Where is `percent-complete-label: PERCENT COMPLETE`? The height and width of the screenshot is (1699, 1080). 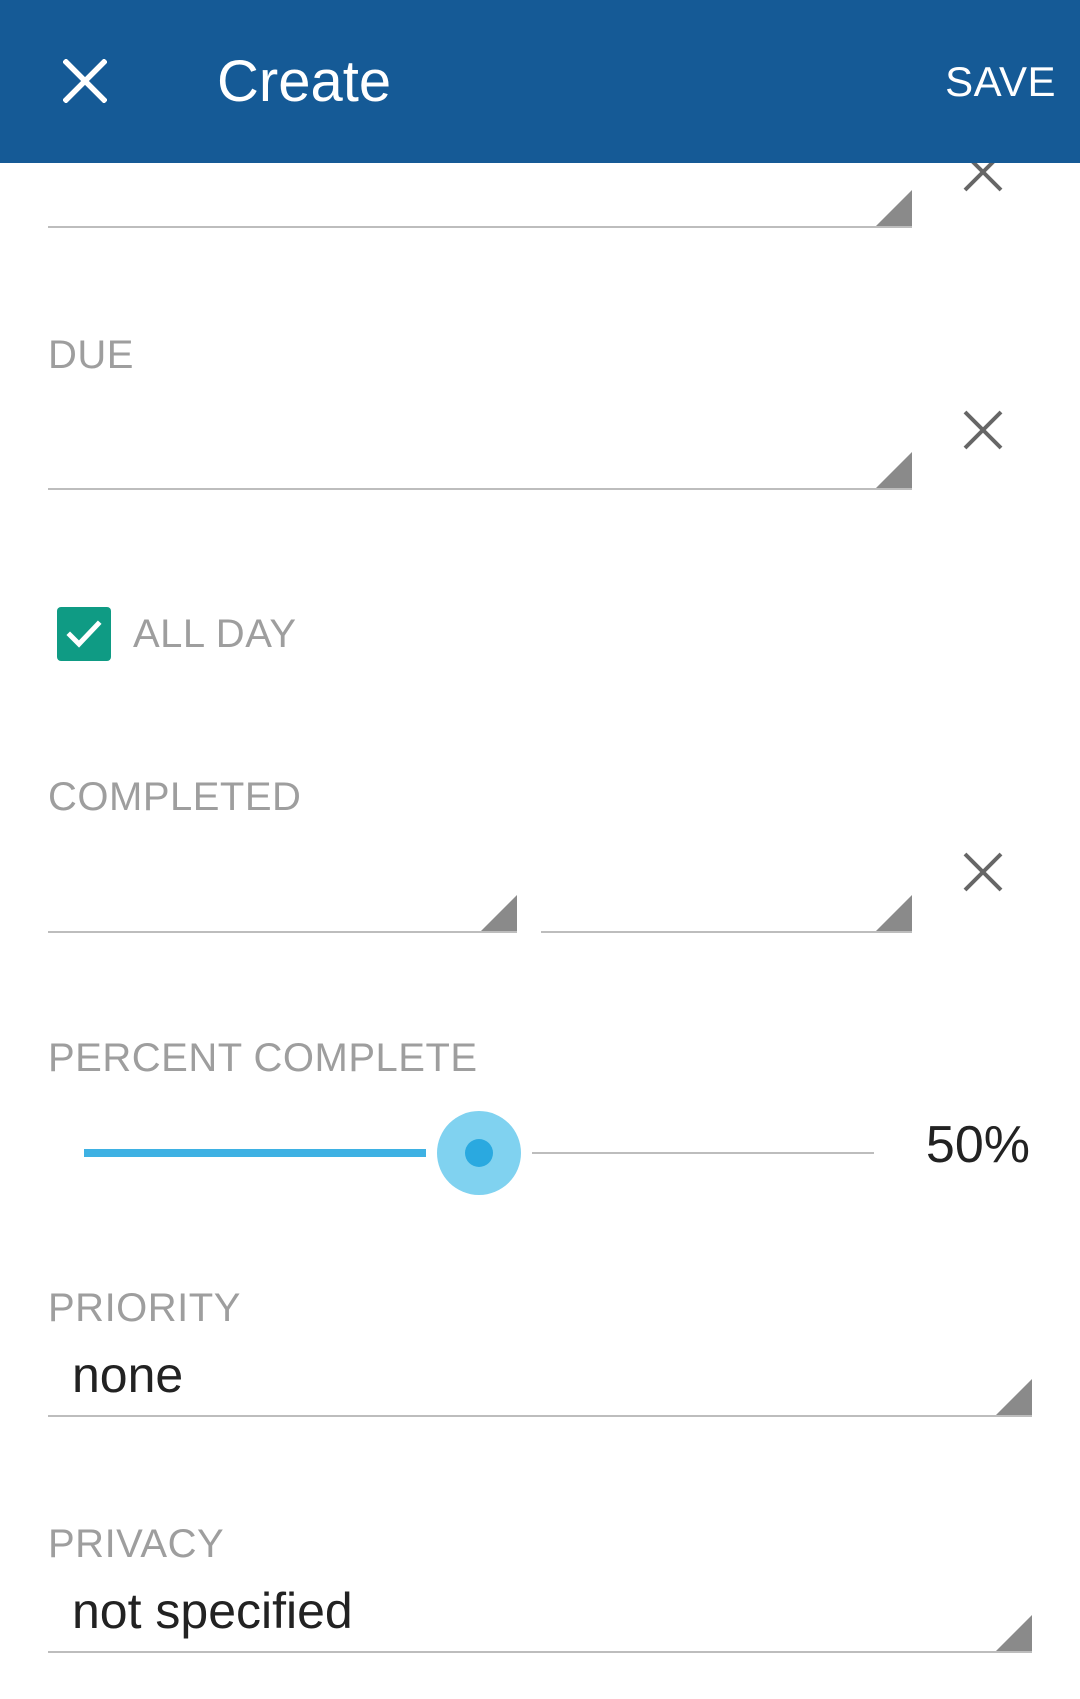
percent-complete-label: PERCENT COMPLETE is located at coordinates (263, 1058).